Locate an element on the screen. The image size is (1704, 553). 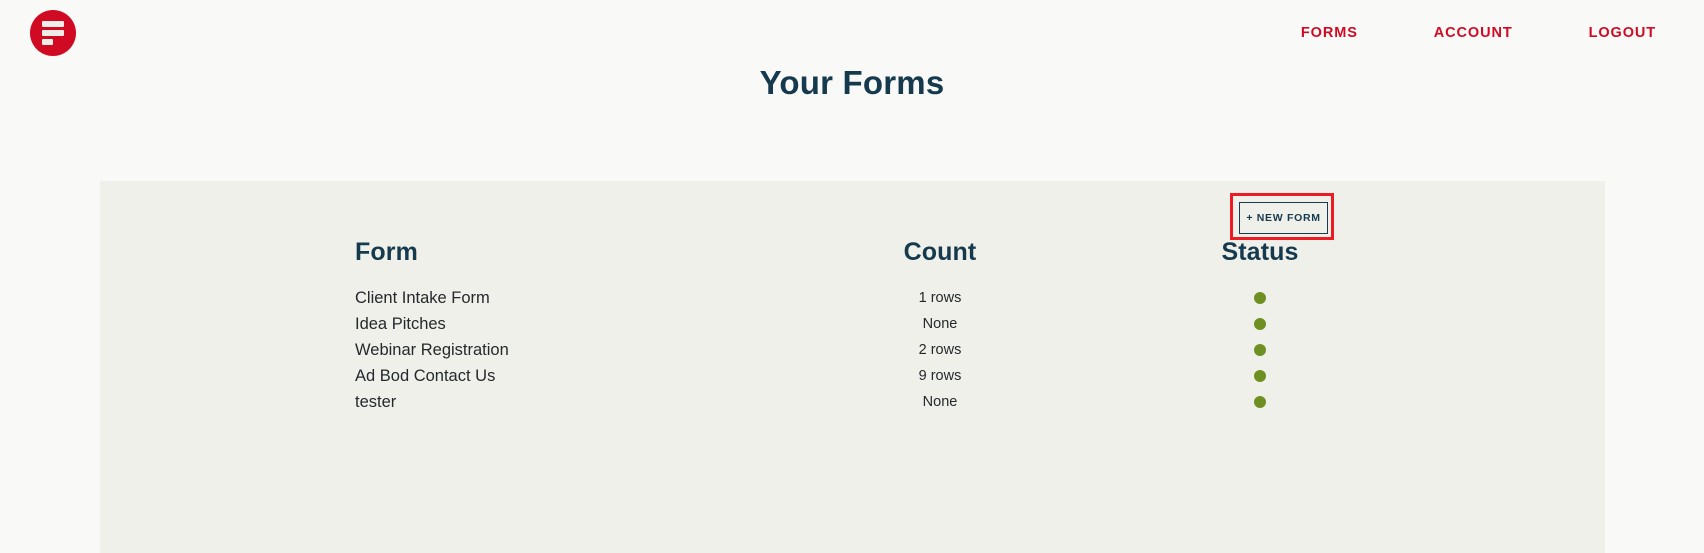
new-form-highlight-annotation: + NEW FORM is located at coordinates (1282, 216).